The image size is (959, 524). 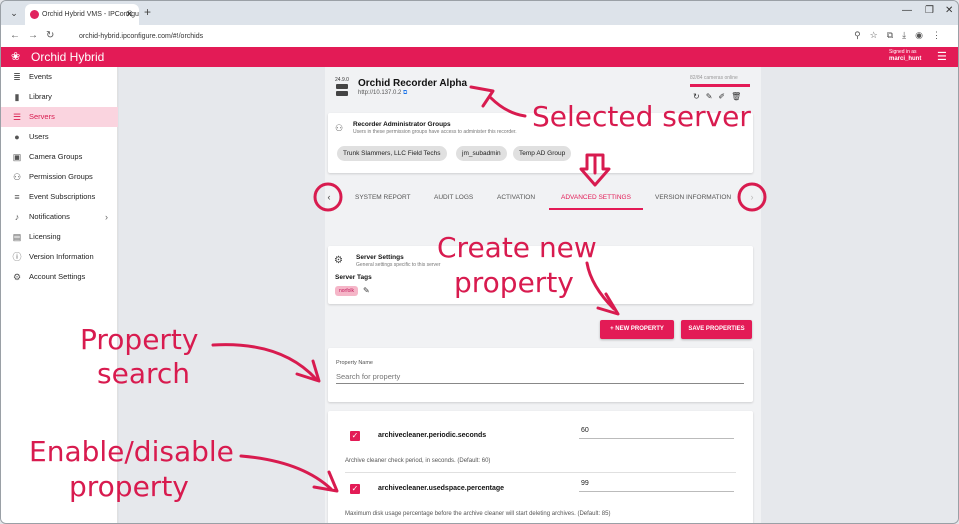 What do you see at coordinates (413, 83) in the screenshot?
I see `server-name: Orchid Recorder Alpha` at bounding box center [413, 83].